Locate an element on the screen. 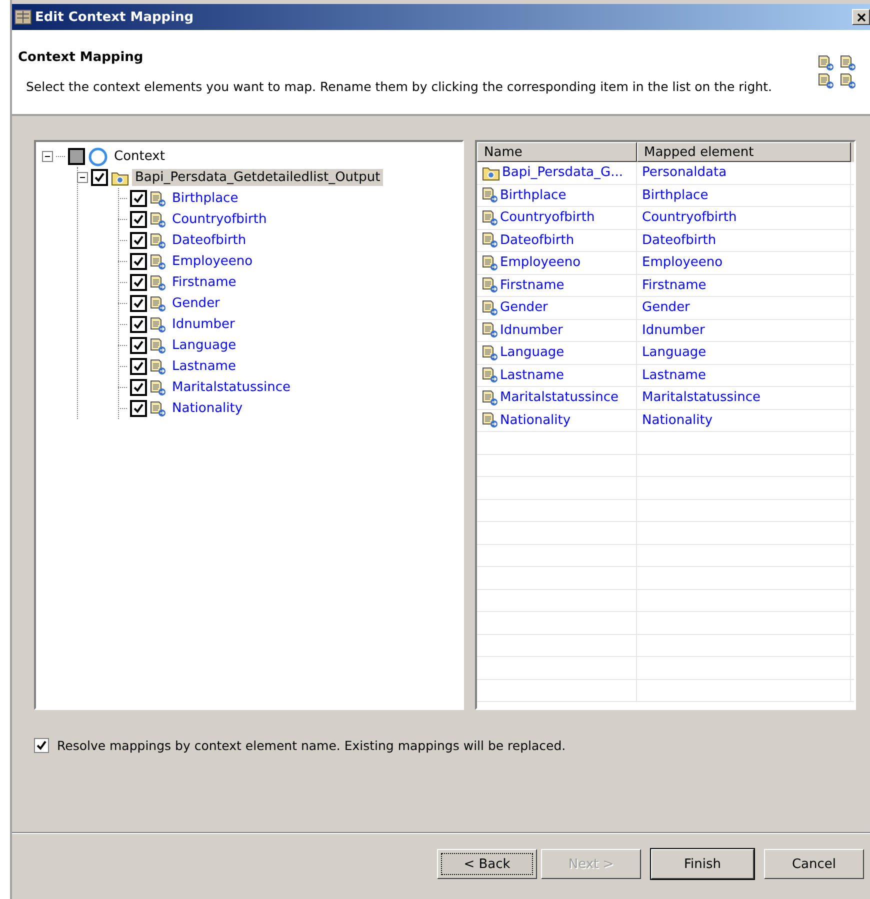  tree-item: Dateofbirth is located at coordinates (209, 240).